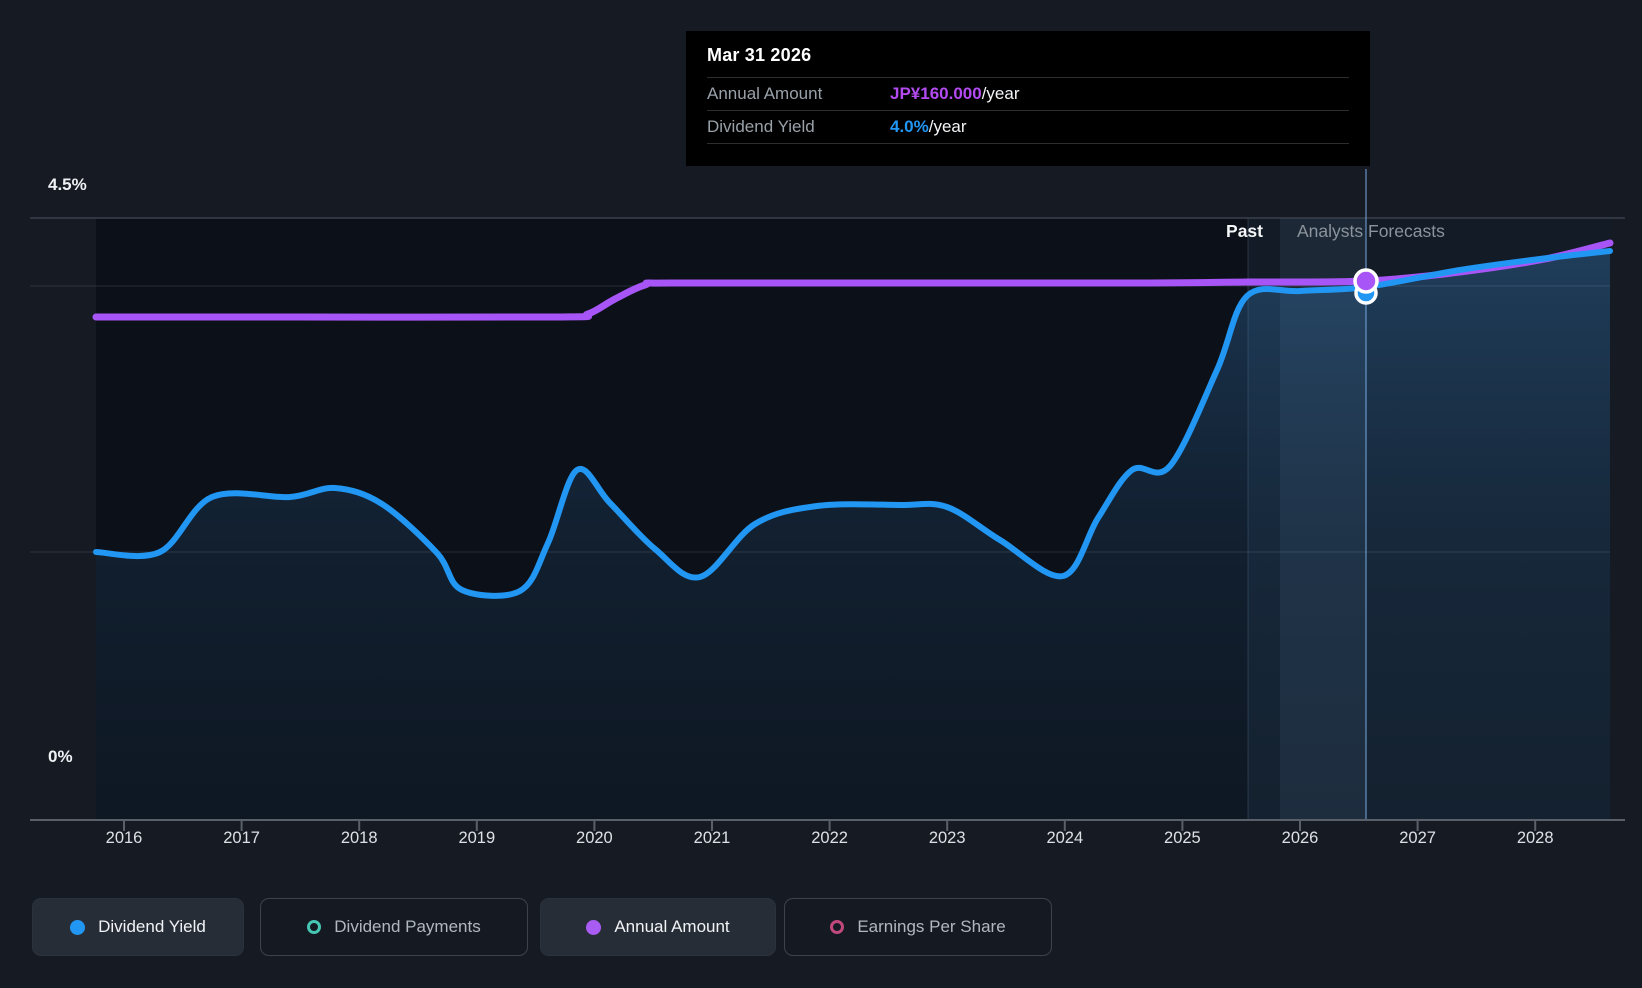  Describe the element at coordinates (1535, 838) in the screenshot. I see `x-axis-tick-label: 2028` at that location.